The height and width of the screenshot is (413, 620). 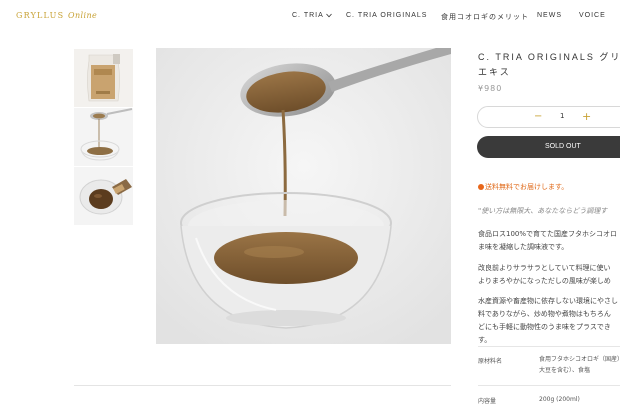 What do you see at coordinates (579, 359) in the screenshot?
I see `spec-value-line: 食用フタホシコオロギ（国産）` at bounding box center [579, 359].